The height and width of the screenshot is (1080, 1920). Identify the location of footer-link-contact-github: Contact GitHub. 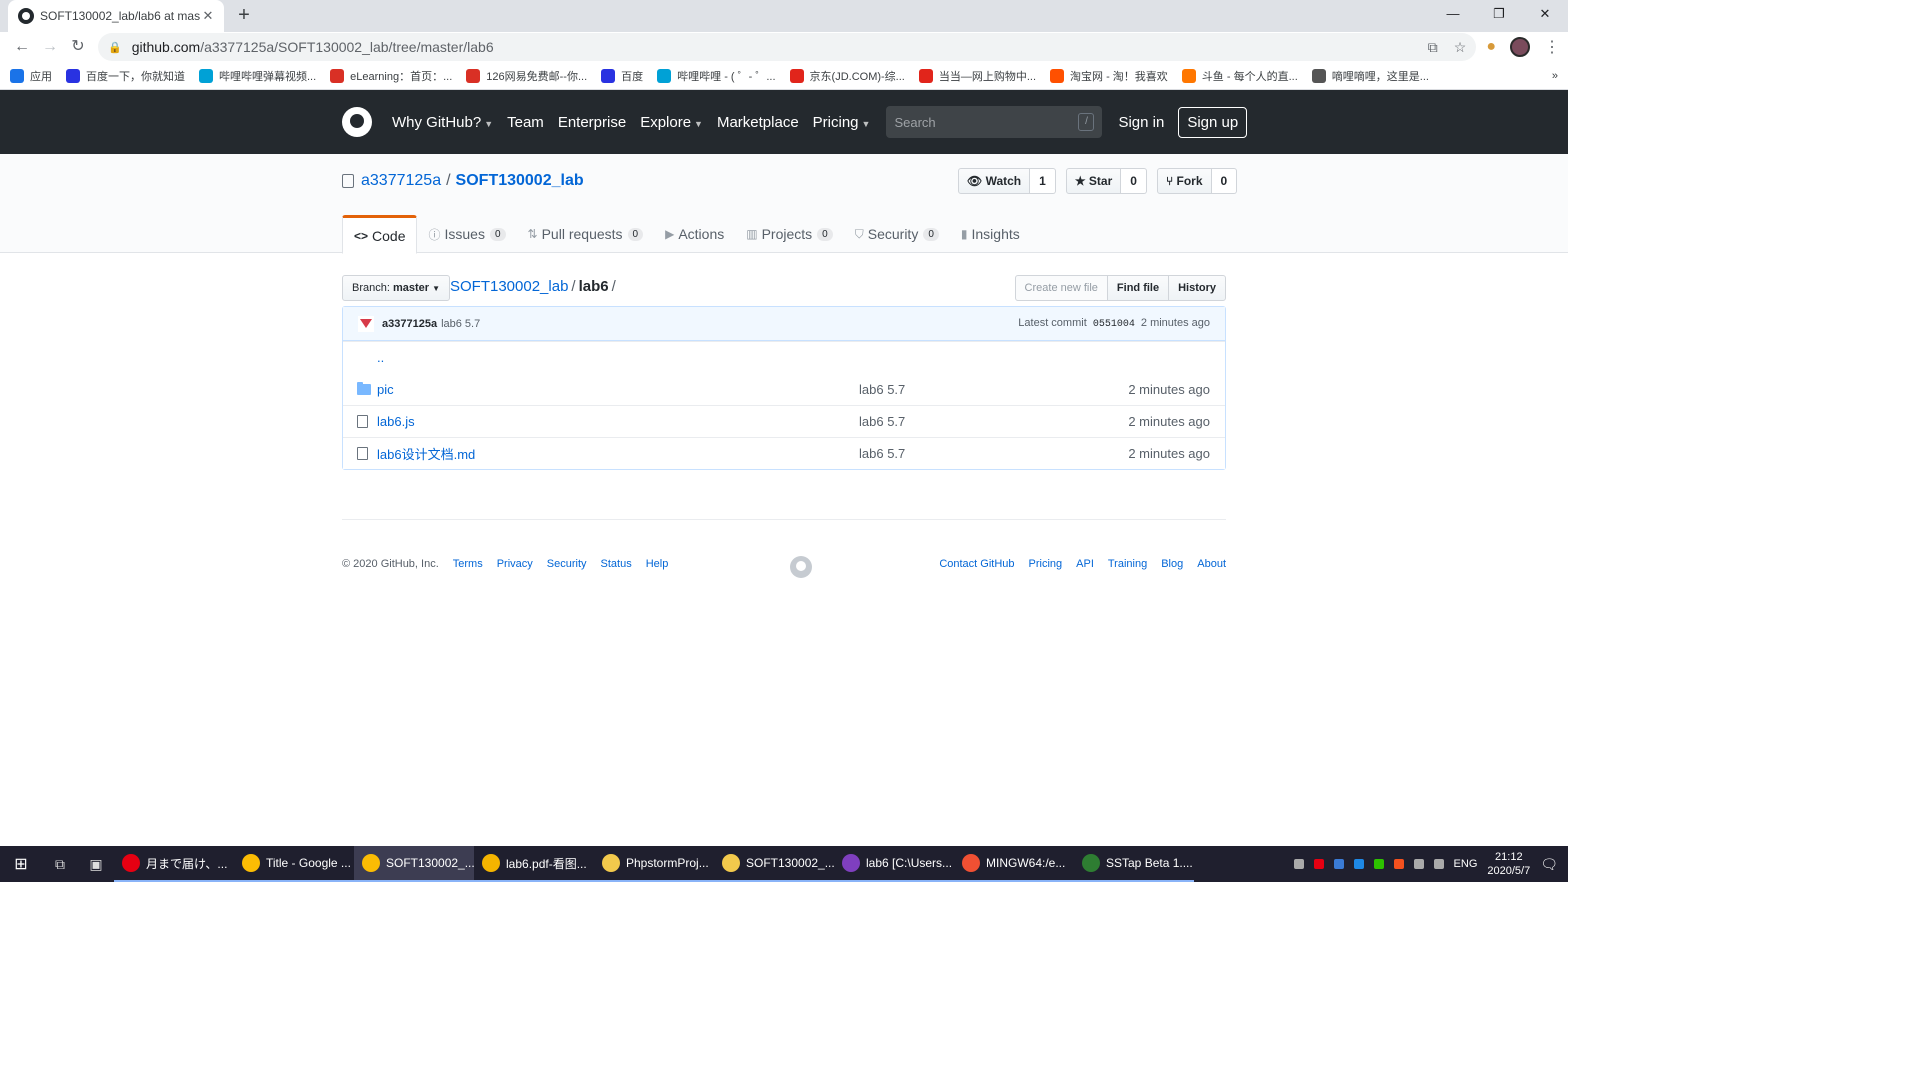
(976, 564).